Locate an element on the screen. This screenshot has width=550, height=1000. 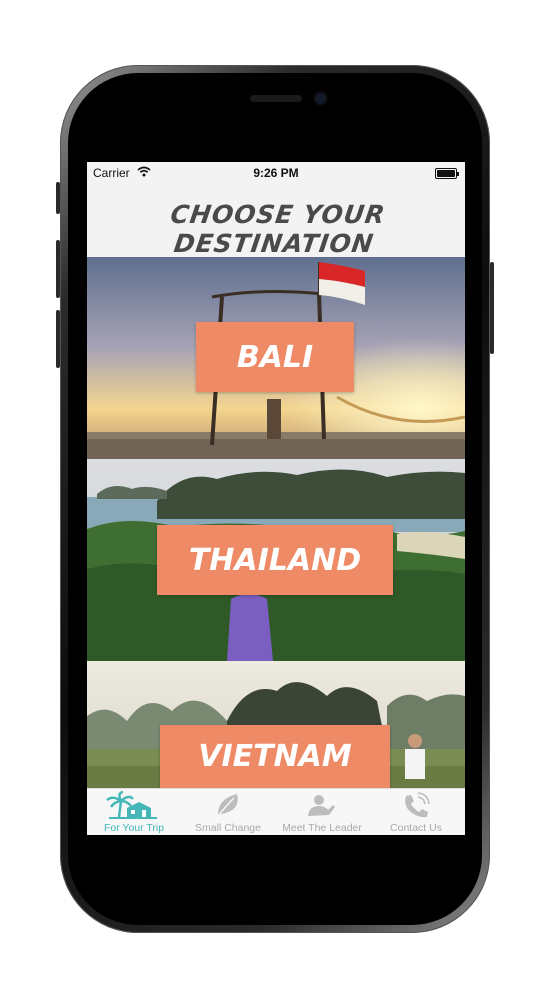
tab-small-change: Small Change is located at coordinates (228, 812).